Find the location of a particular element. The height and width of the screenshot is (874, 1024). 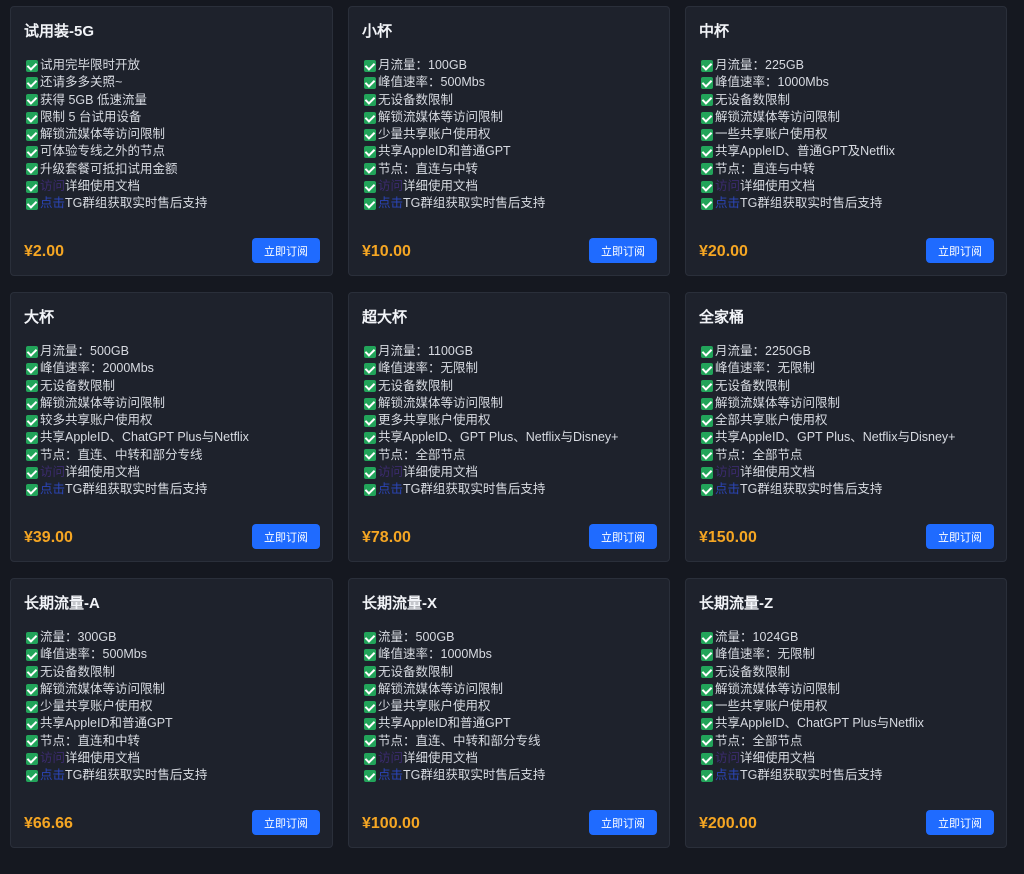

plan-title: 超大杯 is located at coordinates (385, 317).